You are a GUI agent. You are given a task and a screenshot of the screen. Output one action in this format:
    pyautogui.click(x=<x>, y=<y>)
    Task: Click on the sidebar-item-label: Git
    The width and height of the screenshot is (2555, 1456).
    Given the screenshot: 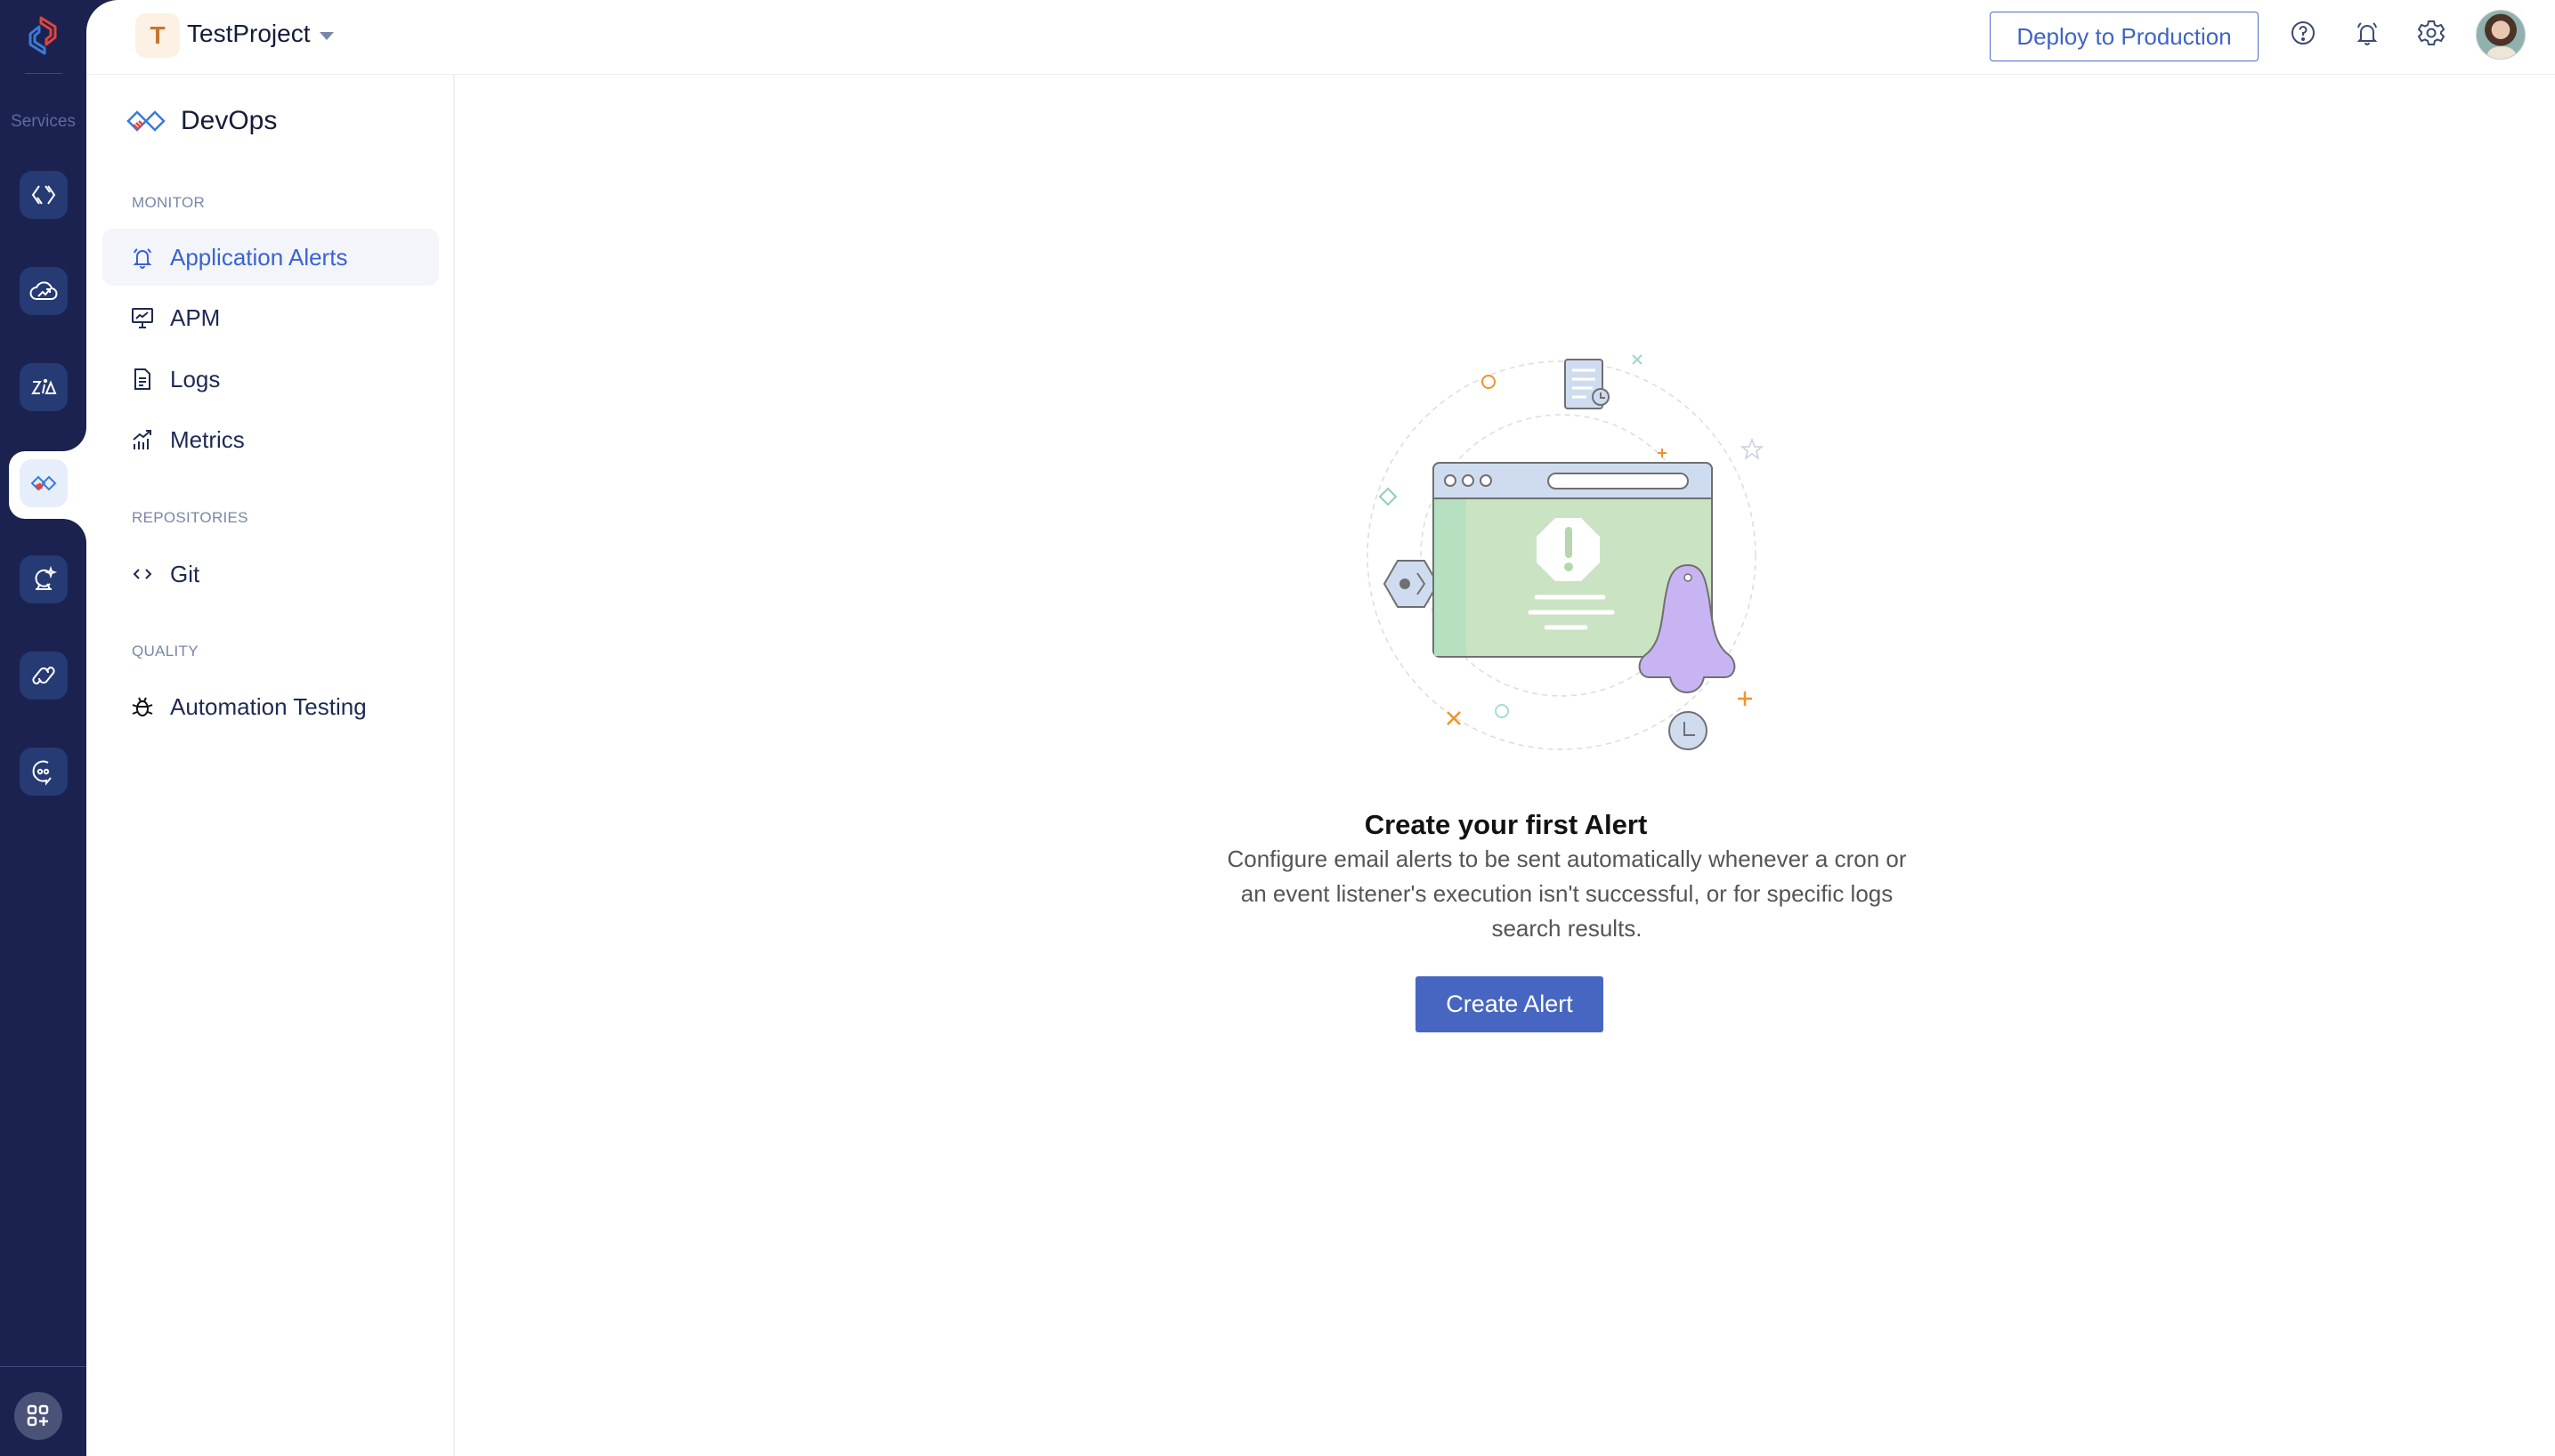 What is the action you would take?
    pyautogui.click(x=185, y=573)
    